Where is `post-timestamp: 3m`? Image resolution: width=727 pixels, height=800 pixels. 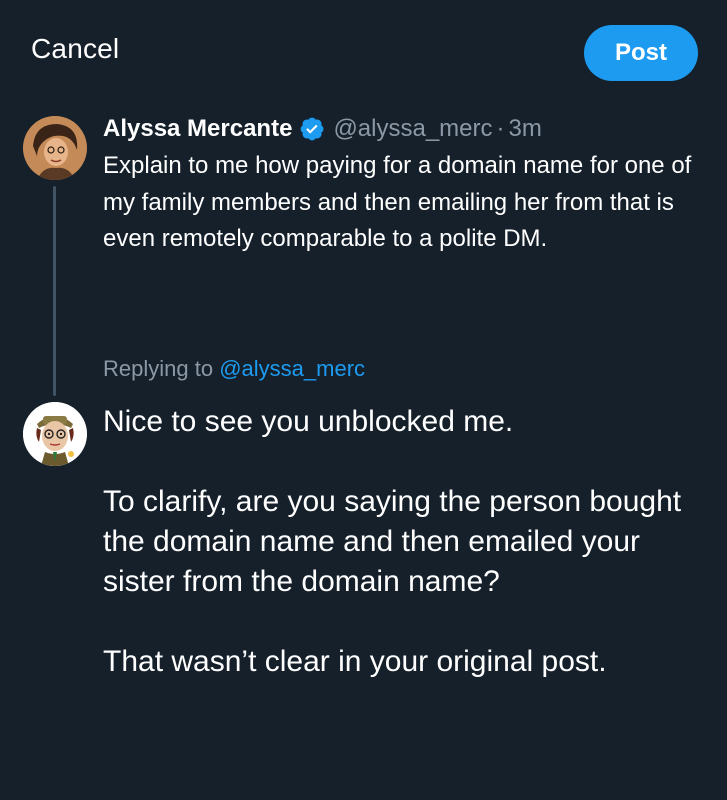 post-timestamp: 3m is located at coordinates (525, 129).